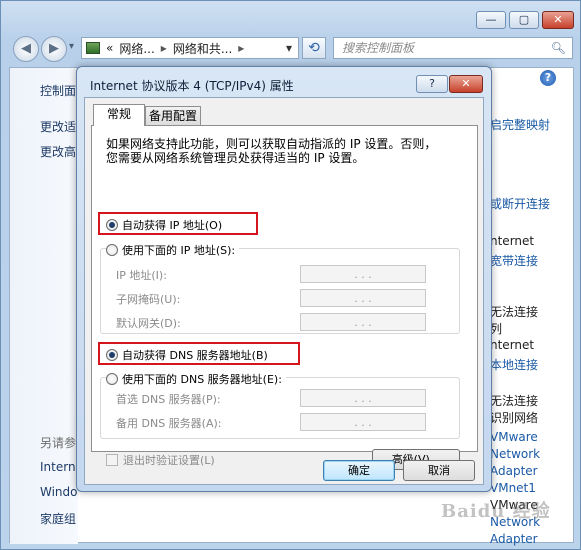  I want to click on right-pane-text: 启完整映射, so click(520, 124).